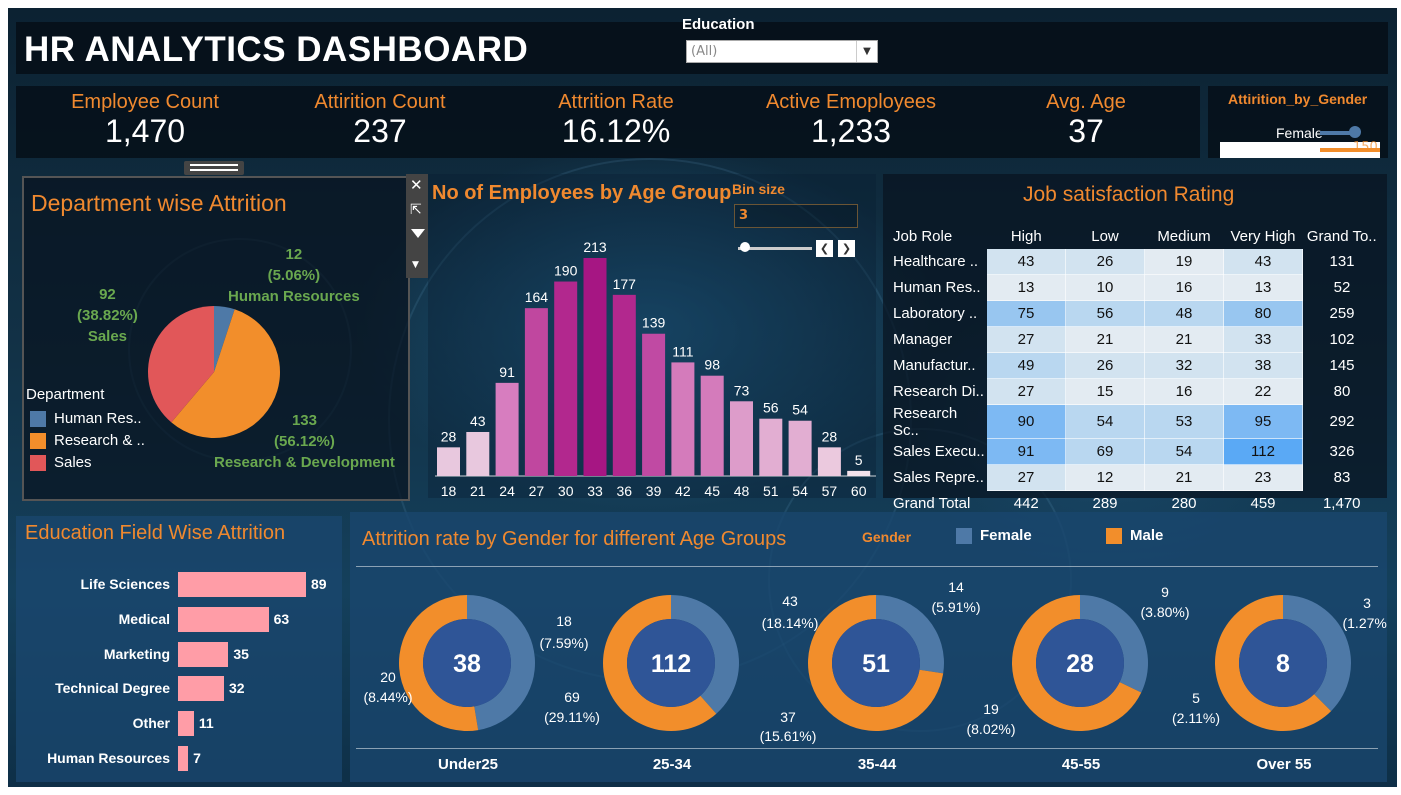 The image size is (1401, 795). What do you see at coordinates (1026, 236) in the screenshot?
I see `table-header: High` at bounding box center [1026, 236].